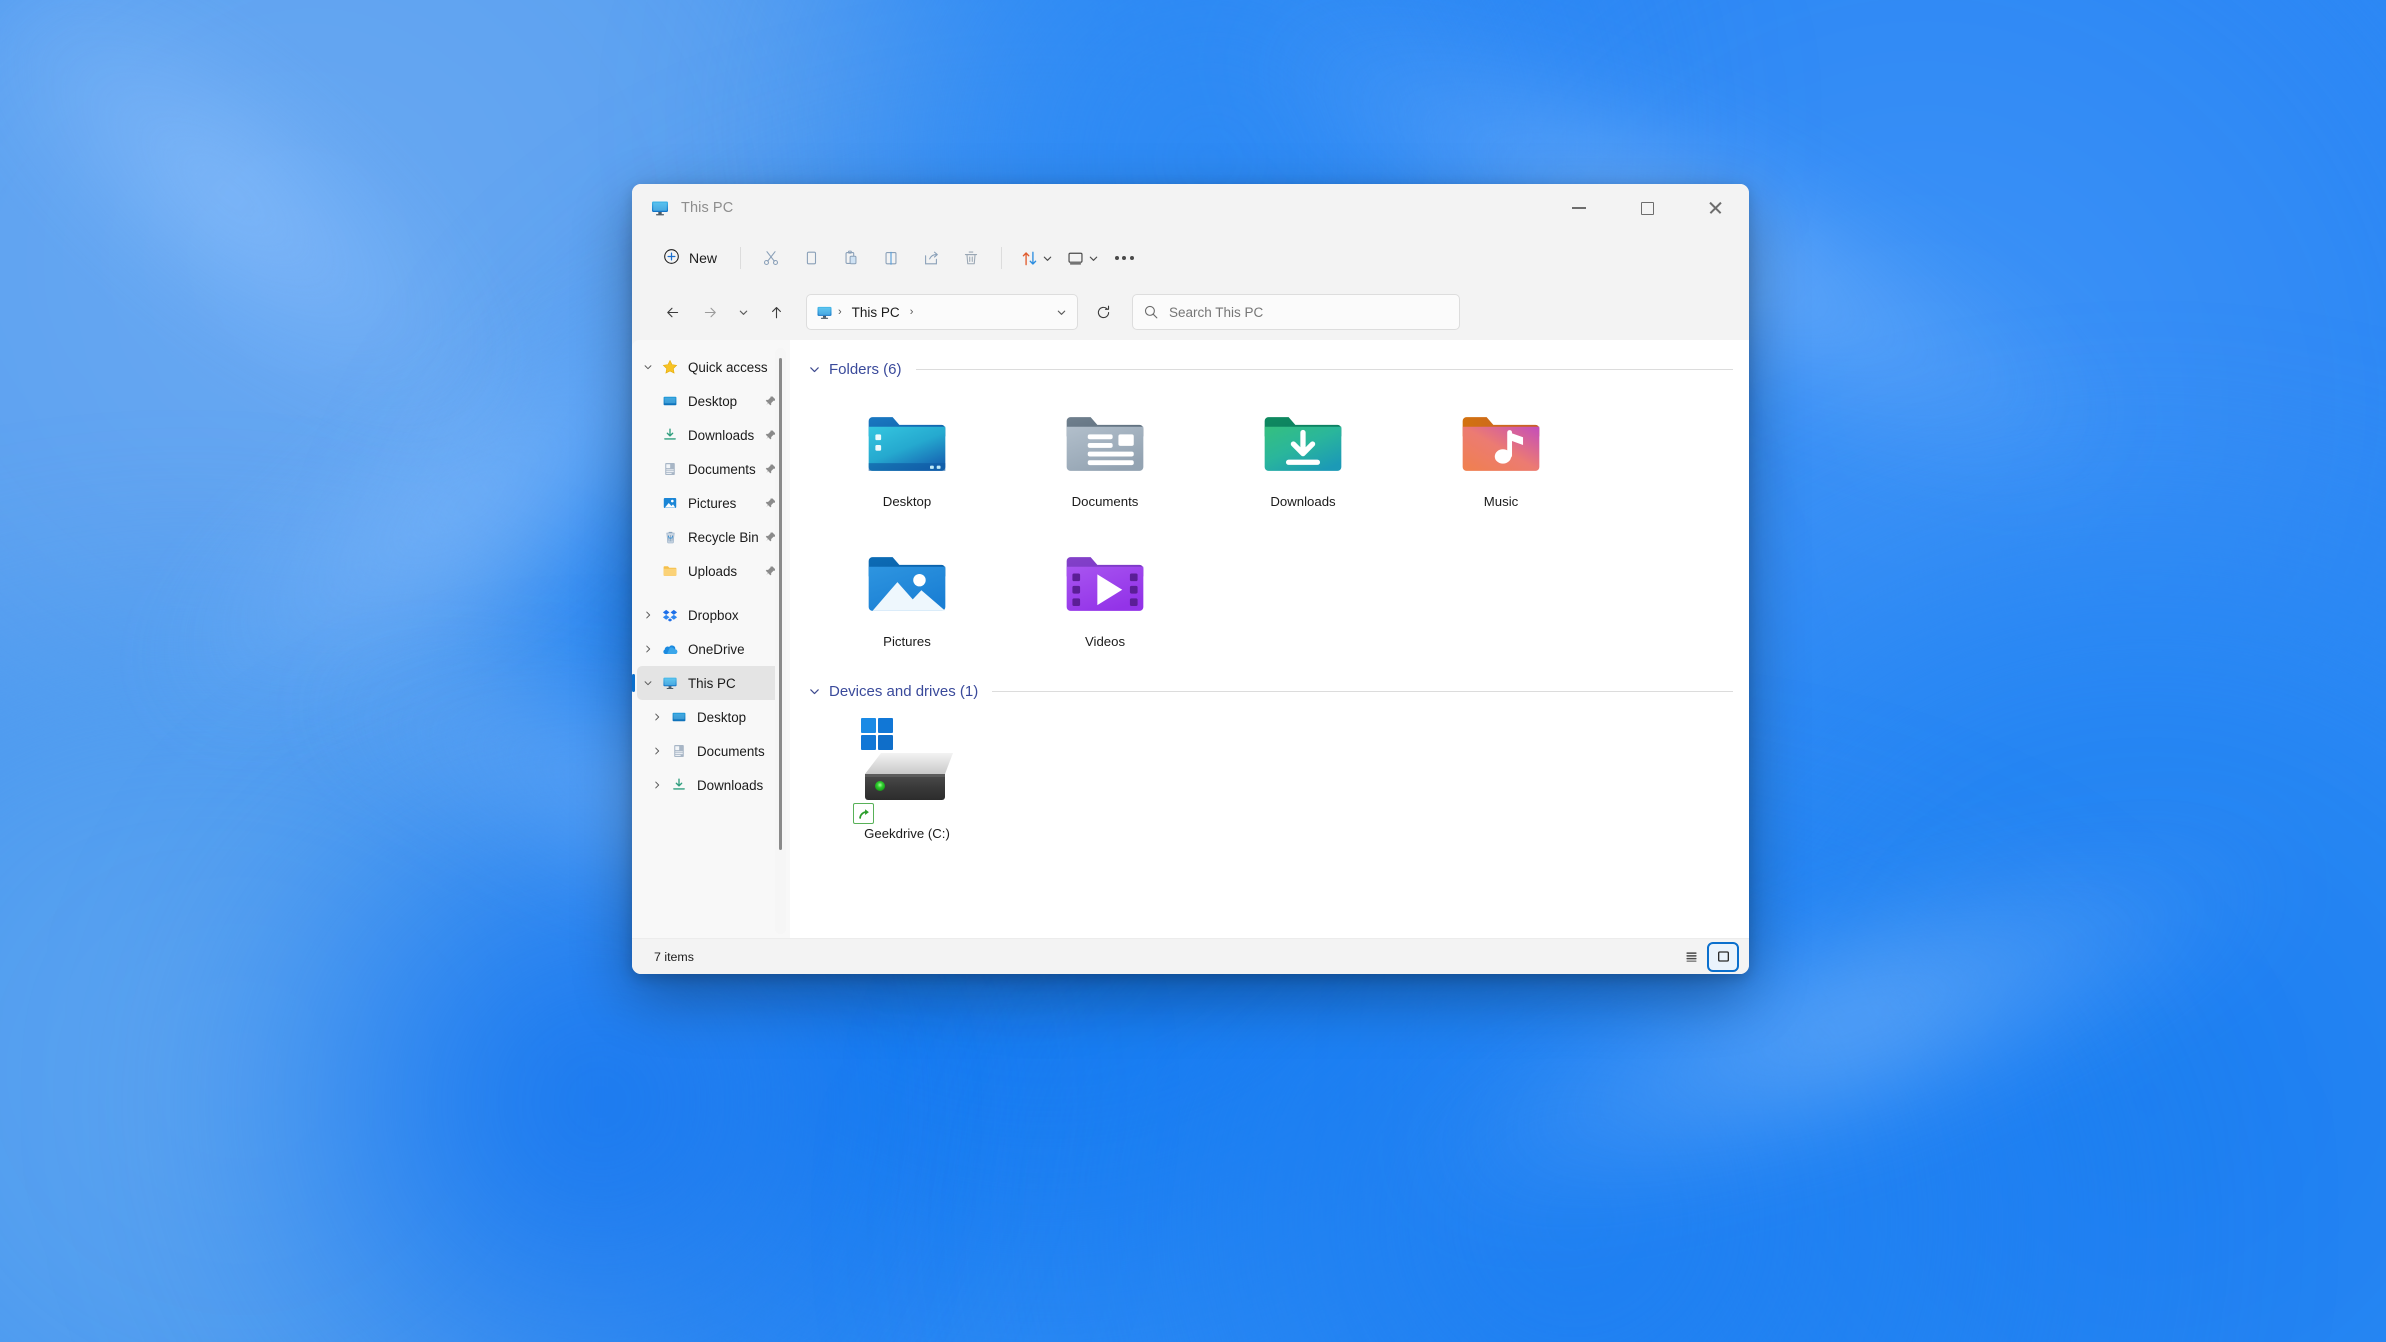  Describe the element at coordinates (674, 956) in the screenshot. I see `item-count-label: 7 items` at that location.